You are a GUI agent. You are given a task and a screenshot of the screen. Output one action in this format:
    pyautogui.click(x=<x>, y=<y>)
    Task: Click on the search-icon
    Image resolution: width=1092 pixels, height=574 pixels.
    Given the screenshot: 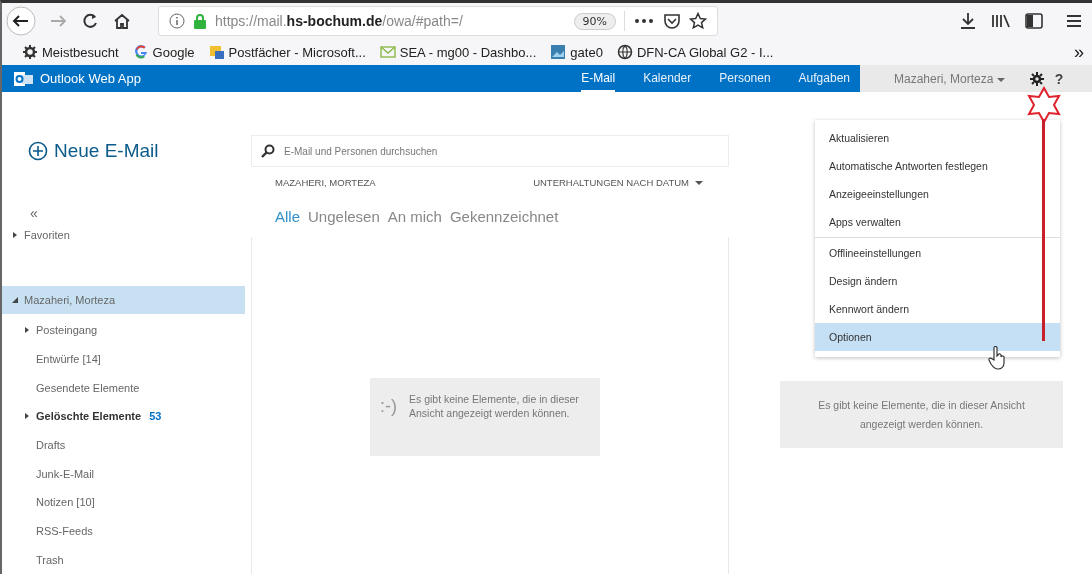 What is the action you would take?
    pyautogui.click(x=268, y=151)
    